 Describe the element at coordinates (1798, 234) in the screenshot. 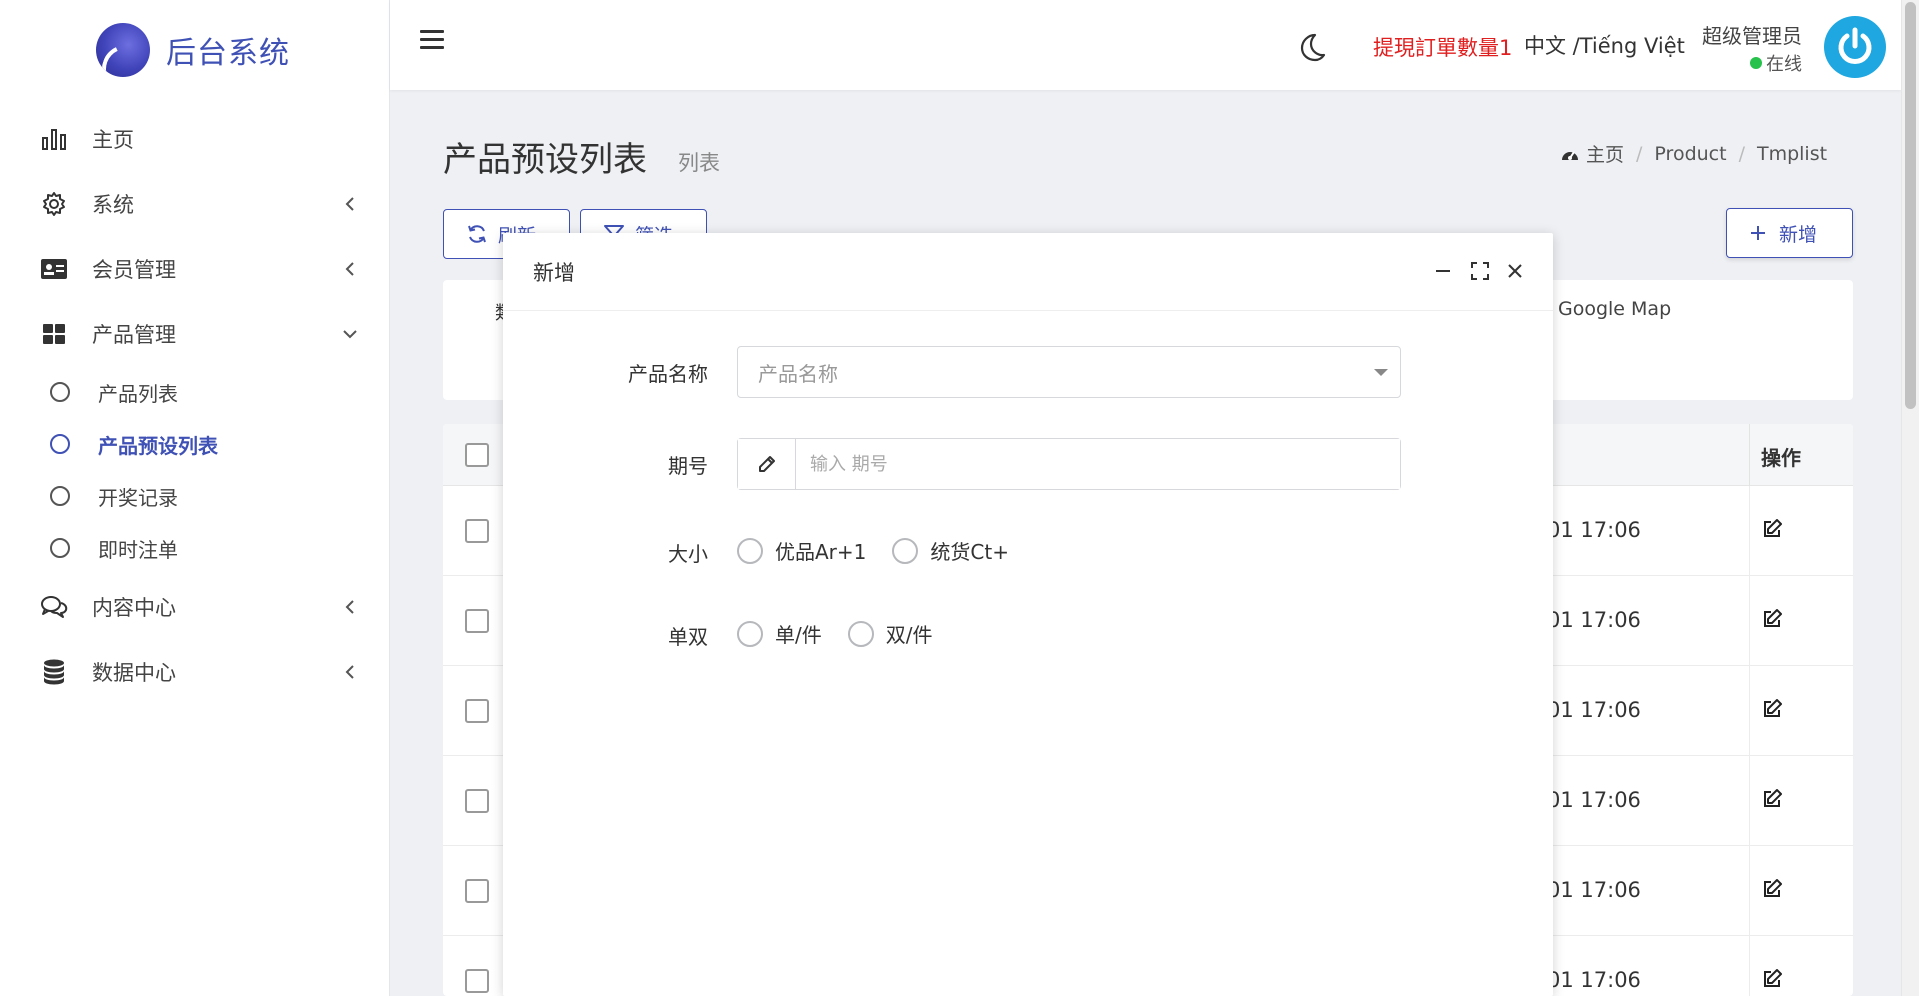

I see `add-label: 新增` at that location.